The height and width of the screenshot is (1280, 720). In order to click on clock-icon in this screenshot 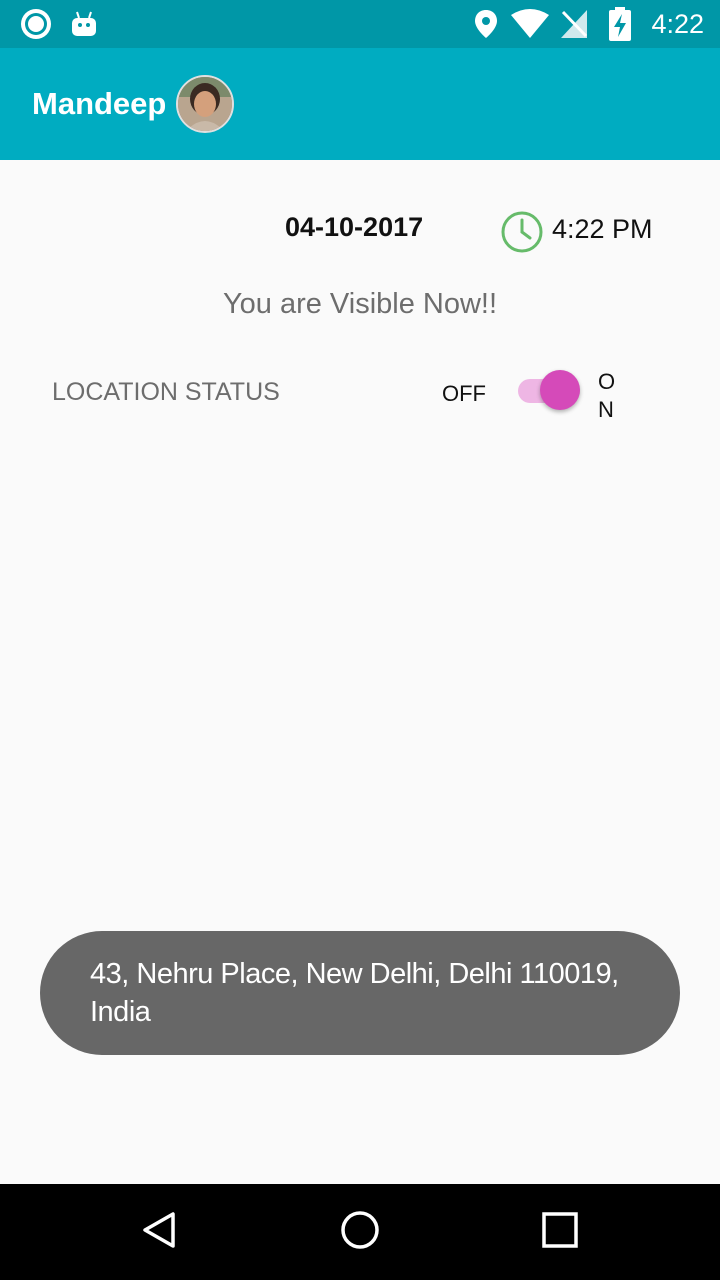, I will do `click(522, 234)`.